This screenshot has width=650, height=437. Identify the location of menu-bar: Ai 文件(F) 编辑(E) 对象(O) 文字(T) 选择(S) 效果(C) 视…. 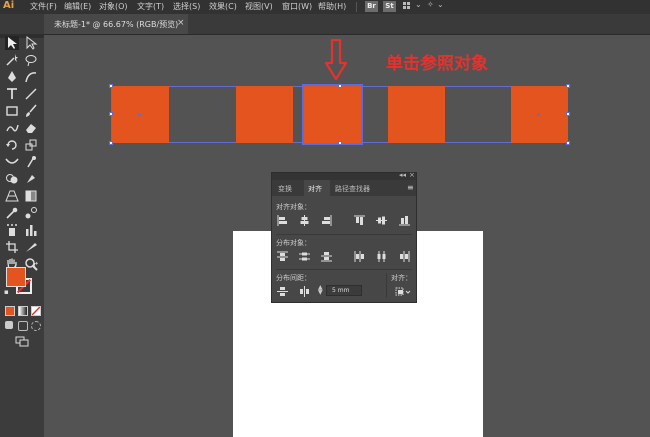
(325, 7).